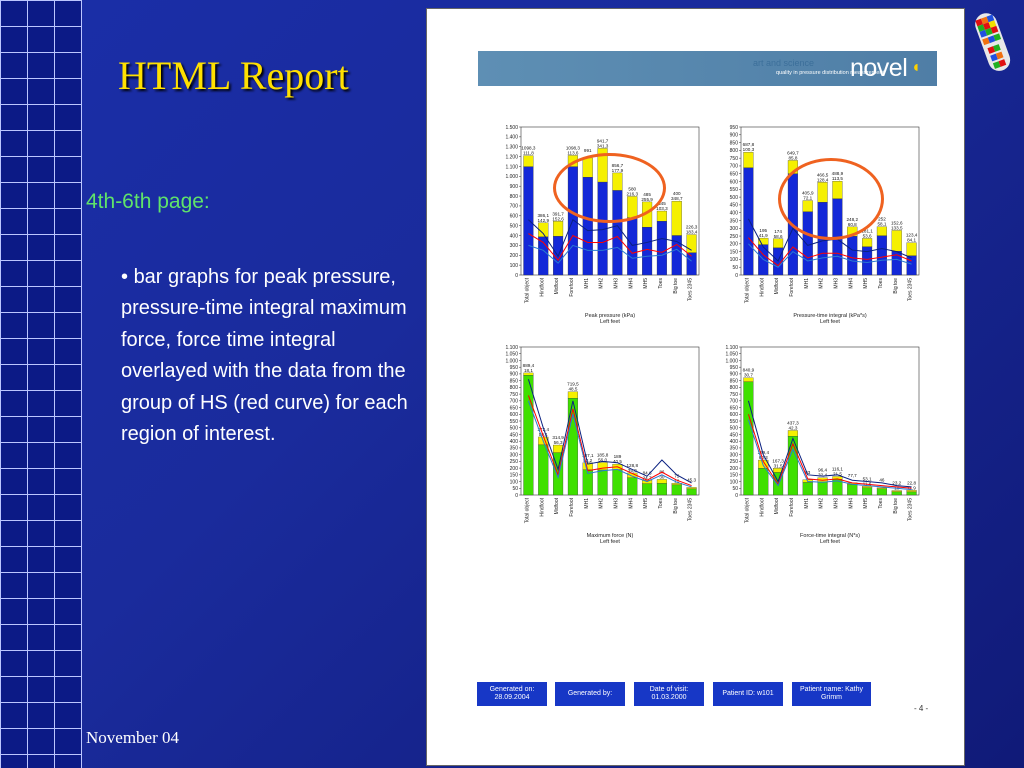 This screenshot has height=768, width=1024. What do you see at coordinates (603, 145) in the screenshot?
I see `bar-sd-label: 341,3` at bounding box center [603, 145].